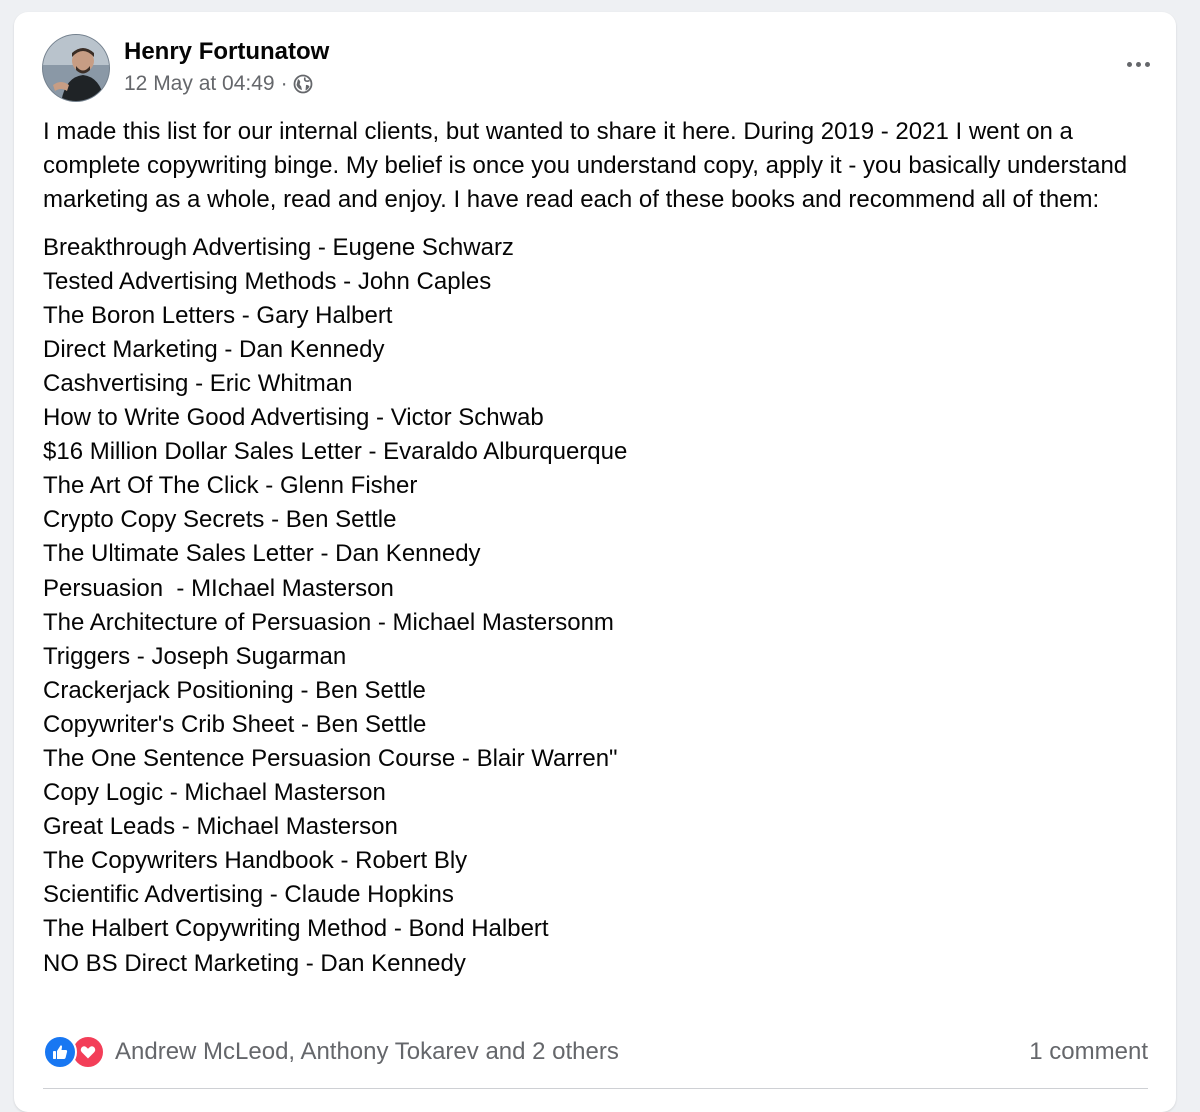  What do you see at coordinates (234, 690) in the screenshot?
I see `book-list-item: Crackerjack Positioning - Ben Settle` at bounding box center [234, 690].